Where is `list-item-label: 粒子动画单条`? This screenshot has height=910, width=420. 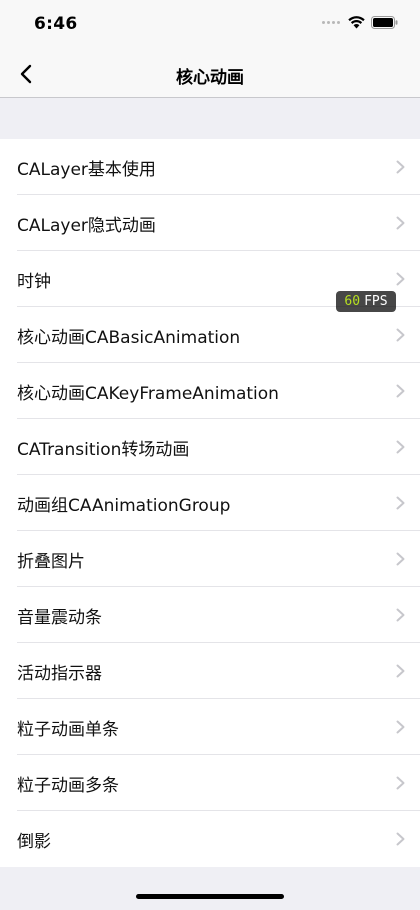
list-item-label: 粒子动画单条 is located at coordinates (68, 729).